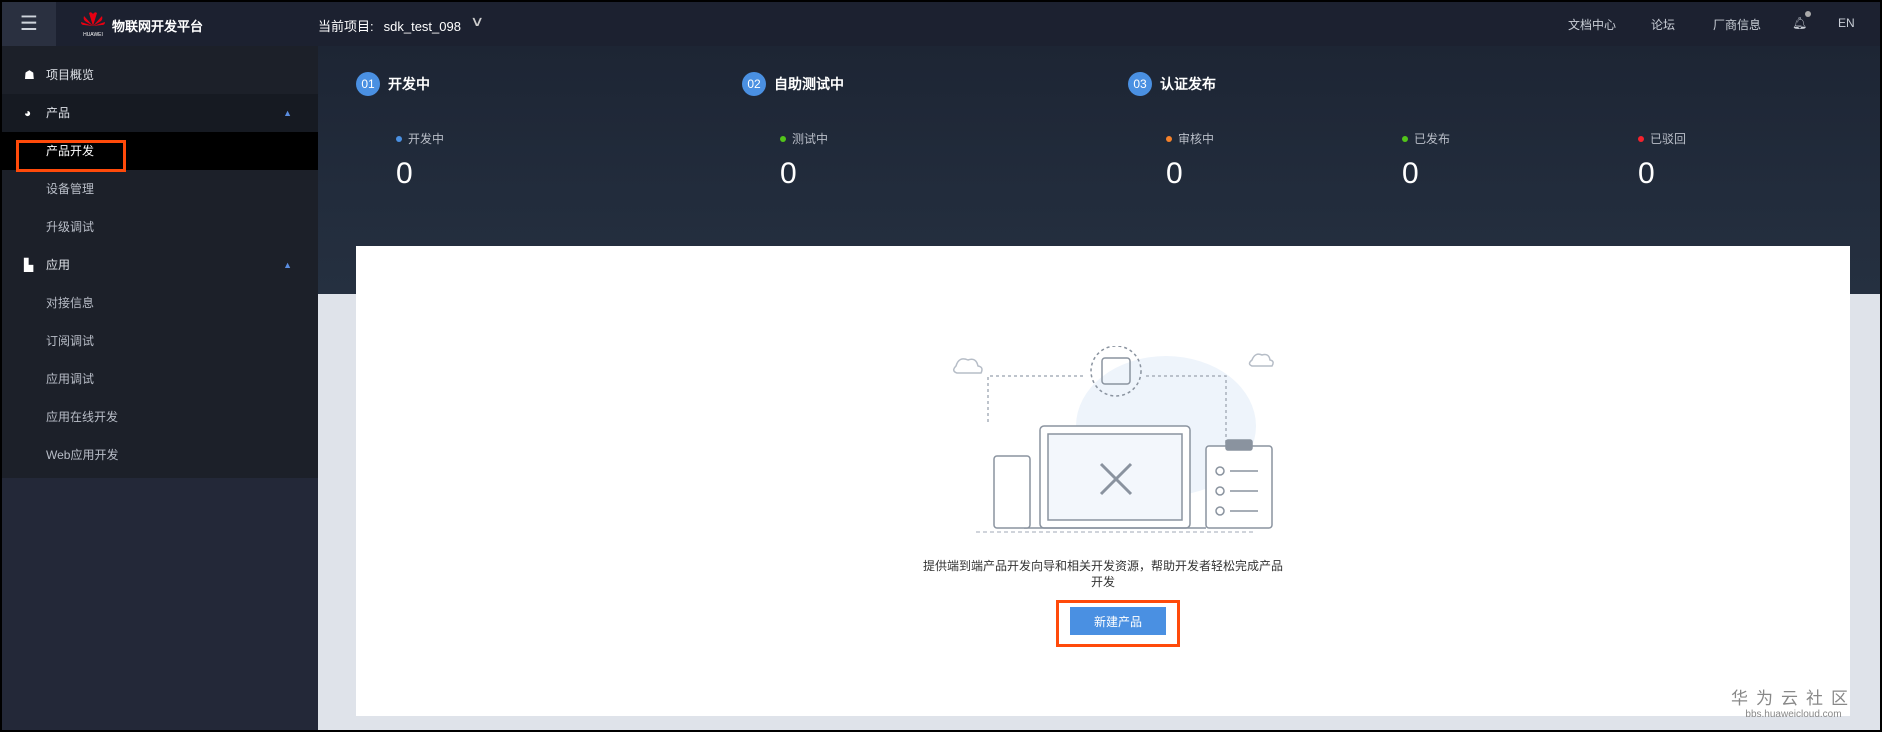 This screenshot has height=732, width=1882. What do you see at coordinates (70, 75) in the screenshot?
I see `sidebar-item-label: 项目概览` at bounding box center [70, 75].